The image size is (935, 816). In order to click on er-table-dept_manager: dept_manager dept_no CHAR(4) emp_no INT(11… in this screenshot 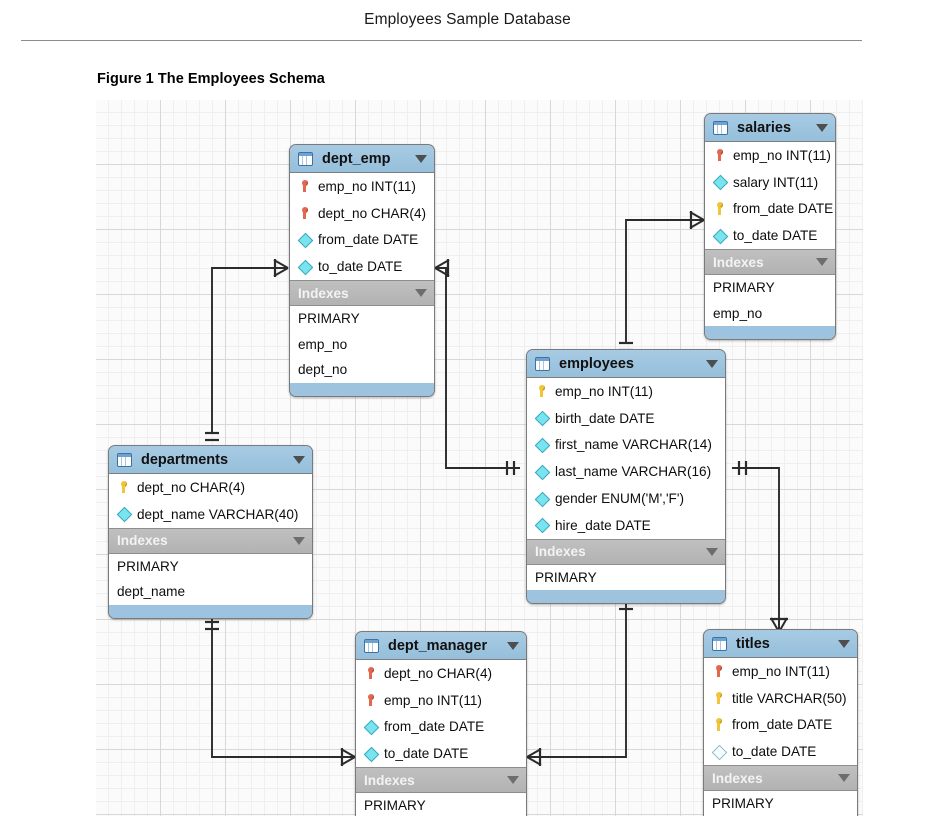, I will do `click(441, 723)`.